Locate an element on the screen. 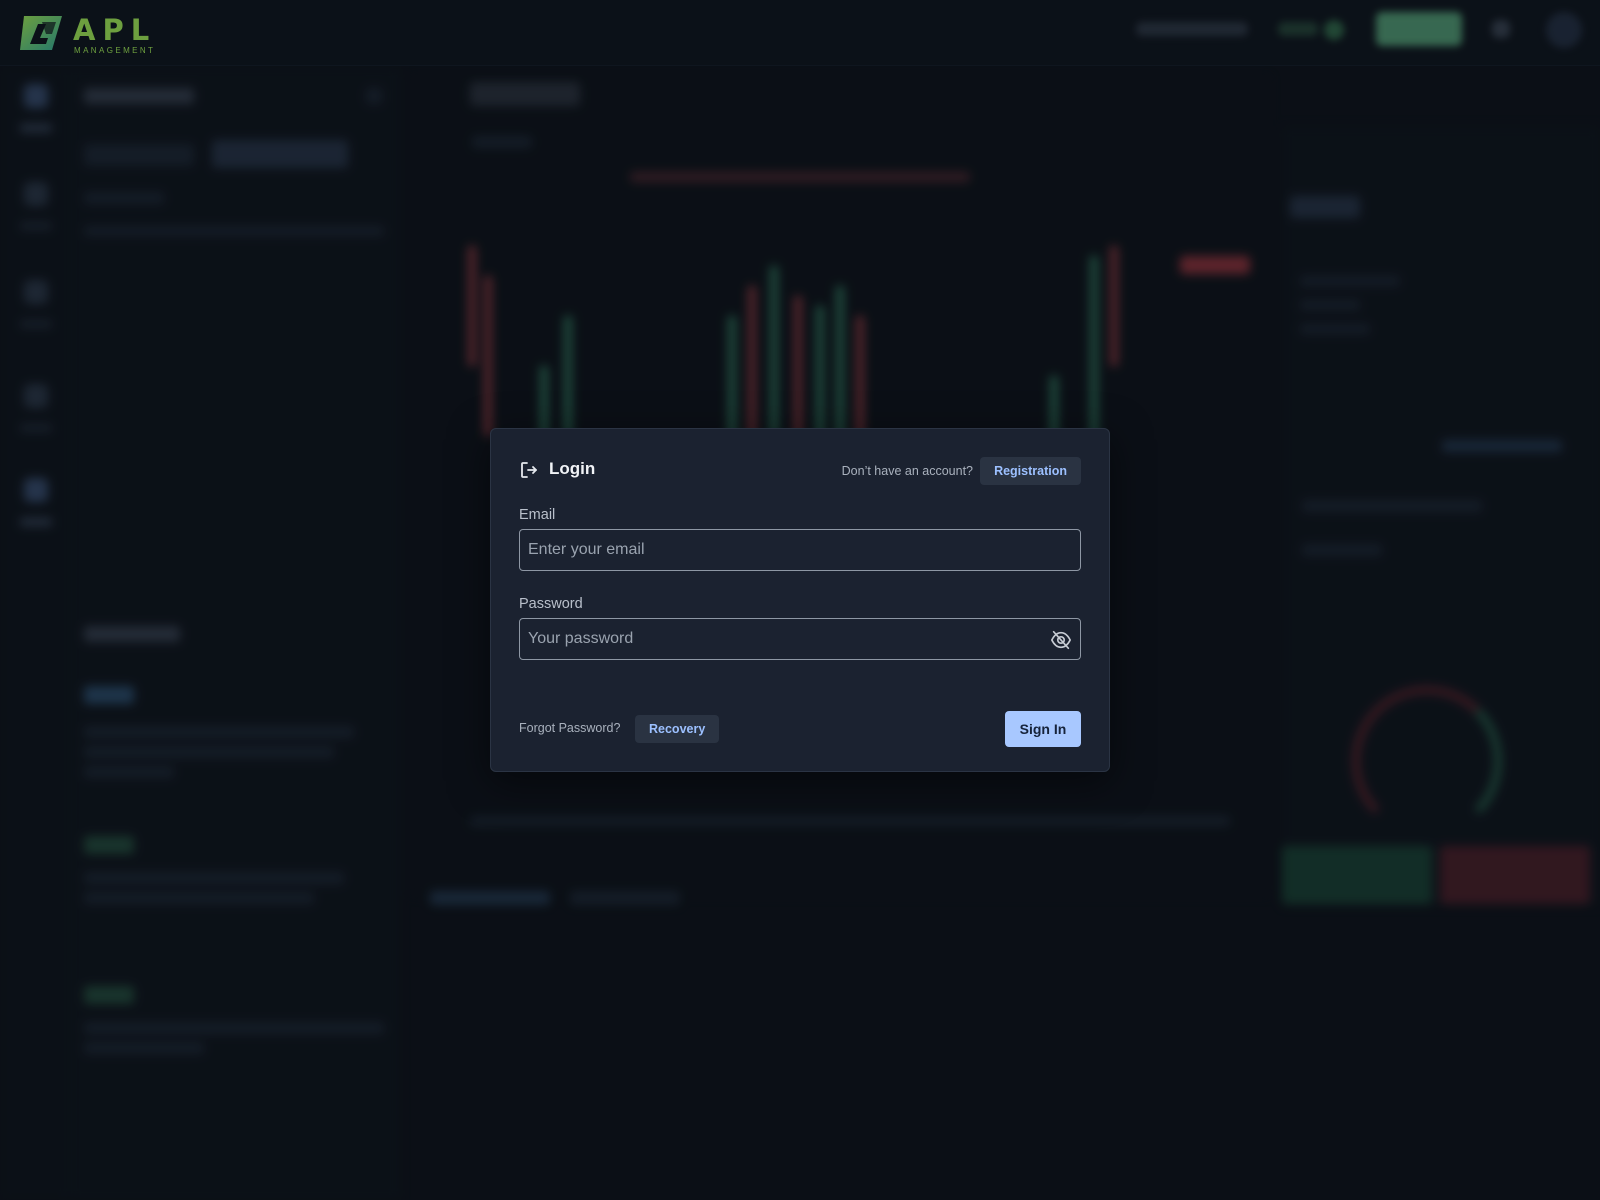 The width and height of the screenshot is (1600, 1200). registration-button: Registration is located at coordinates (1030, 471).